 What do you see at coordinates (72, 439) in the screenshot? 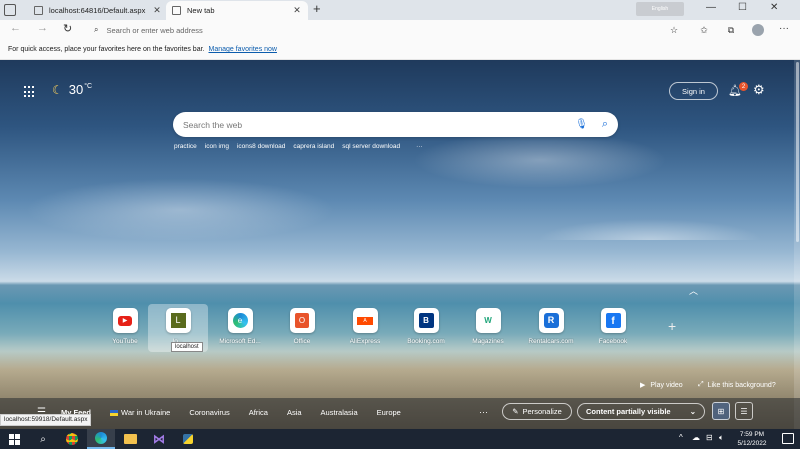
I see `chrome-icon` at bounding box center [72, 439].